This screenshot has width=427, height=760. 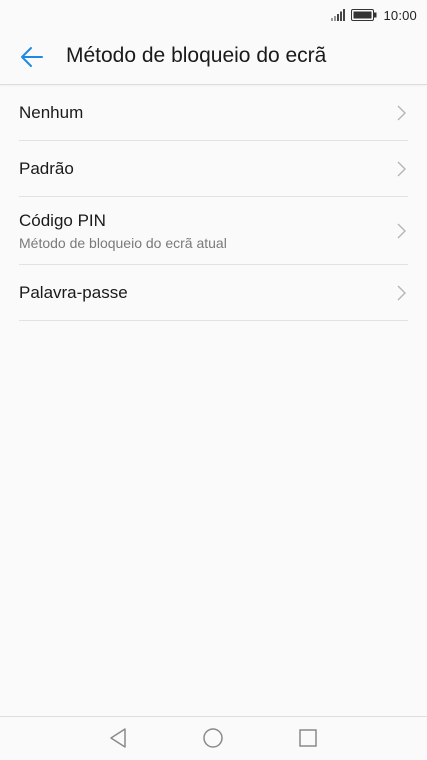 I want to click on list-item-subtitle: Método de bloqueio do ecrã atual, so click(x=123, y=243).